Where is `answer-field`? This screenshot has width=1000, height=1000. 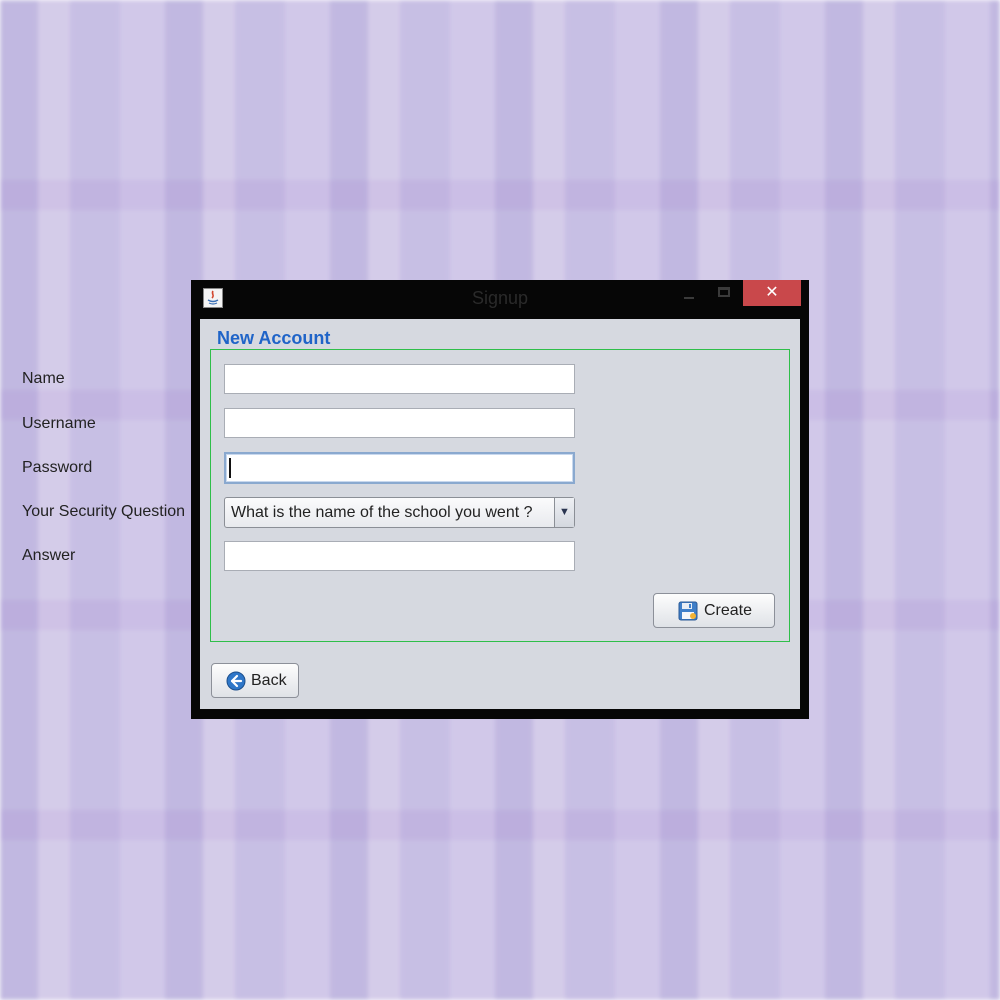 answer-field is located at coordinates (399, 556).